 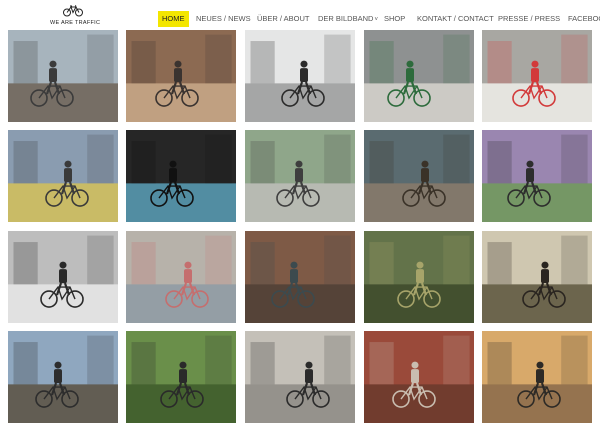 I want to click on gallery-photo-graffiti-sidewalk-rider, so click(x=537, y=76).